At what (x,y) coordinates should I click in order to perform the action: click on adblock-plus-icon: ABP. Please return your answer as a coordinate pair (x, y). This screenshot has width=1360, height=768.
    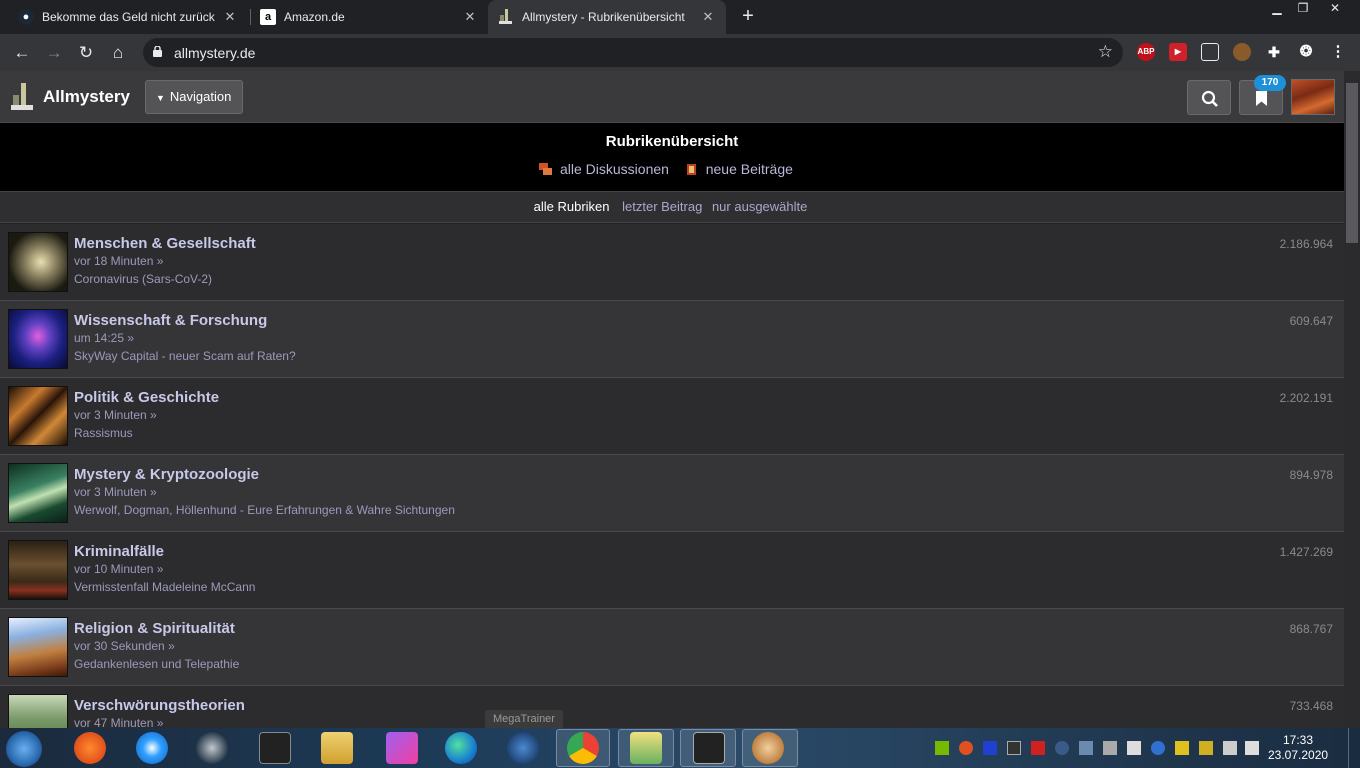
    Looking at the image, I should click on (1146, 52).